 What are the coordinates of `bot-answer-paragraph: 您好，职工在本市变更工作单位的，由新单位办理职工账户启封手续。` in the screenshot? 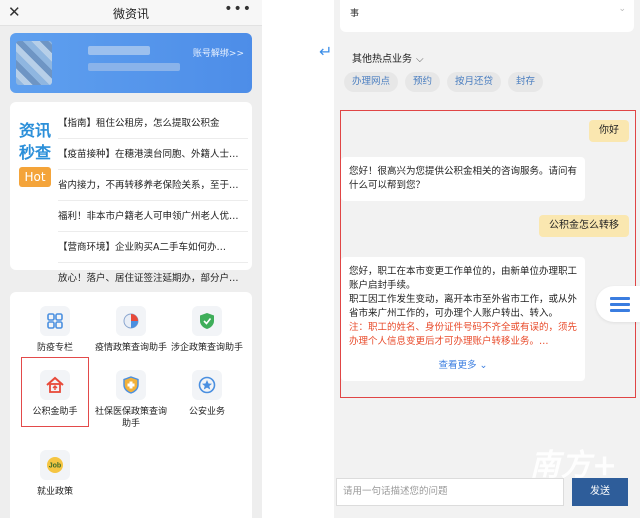 It's located at (463, 278).